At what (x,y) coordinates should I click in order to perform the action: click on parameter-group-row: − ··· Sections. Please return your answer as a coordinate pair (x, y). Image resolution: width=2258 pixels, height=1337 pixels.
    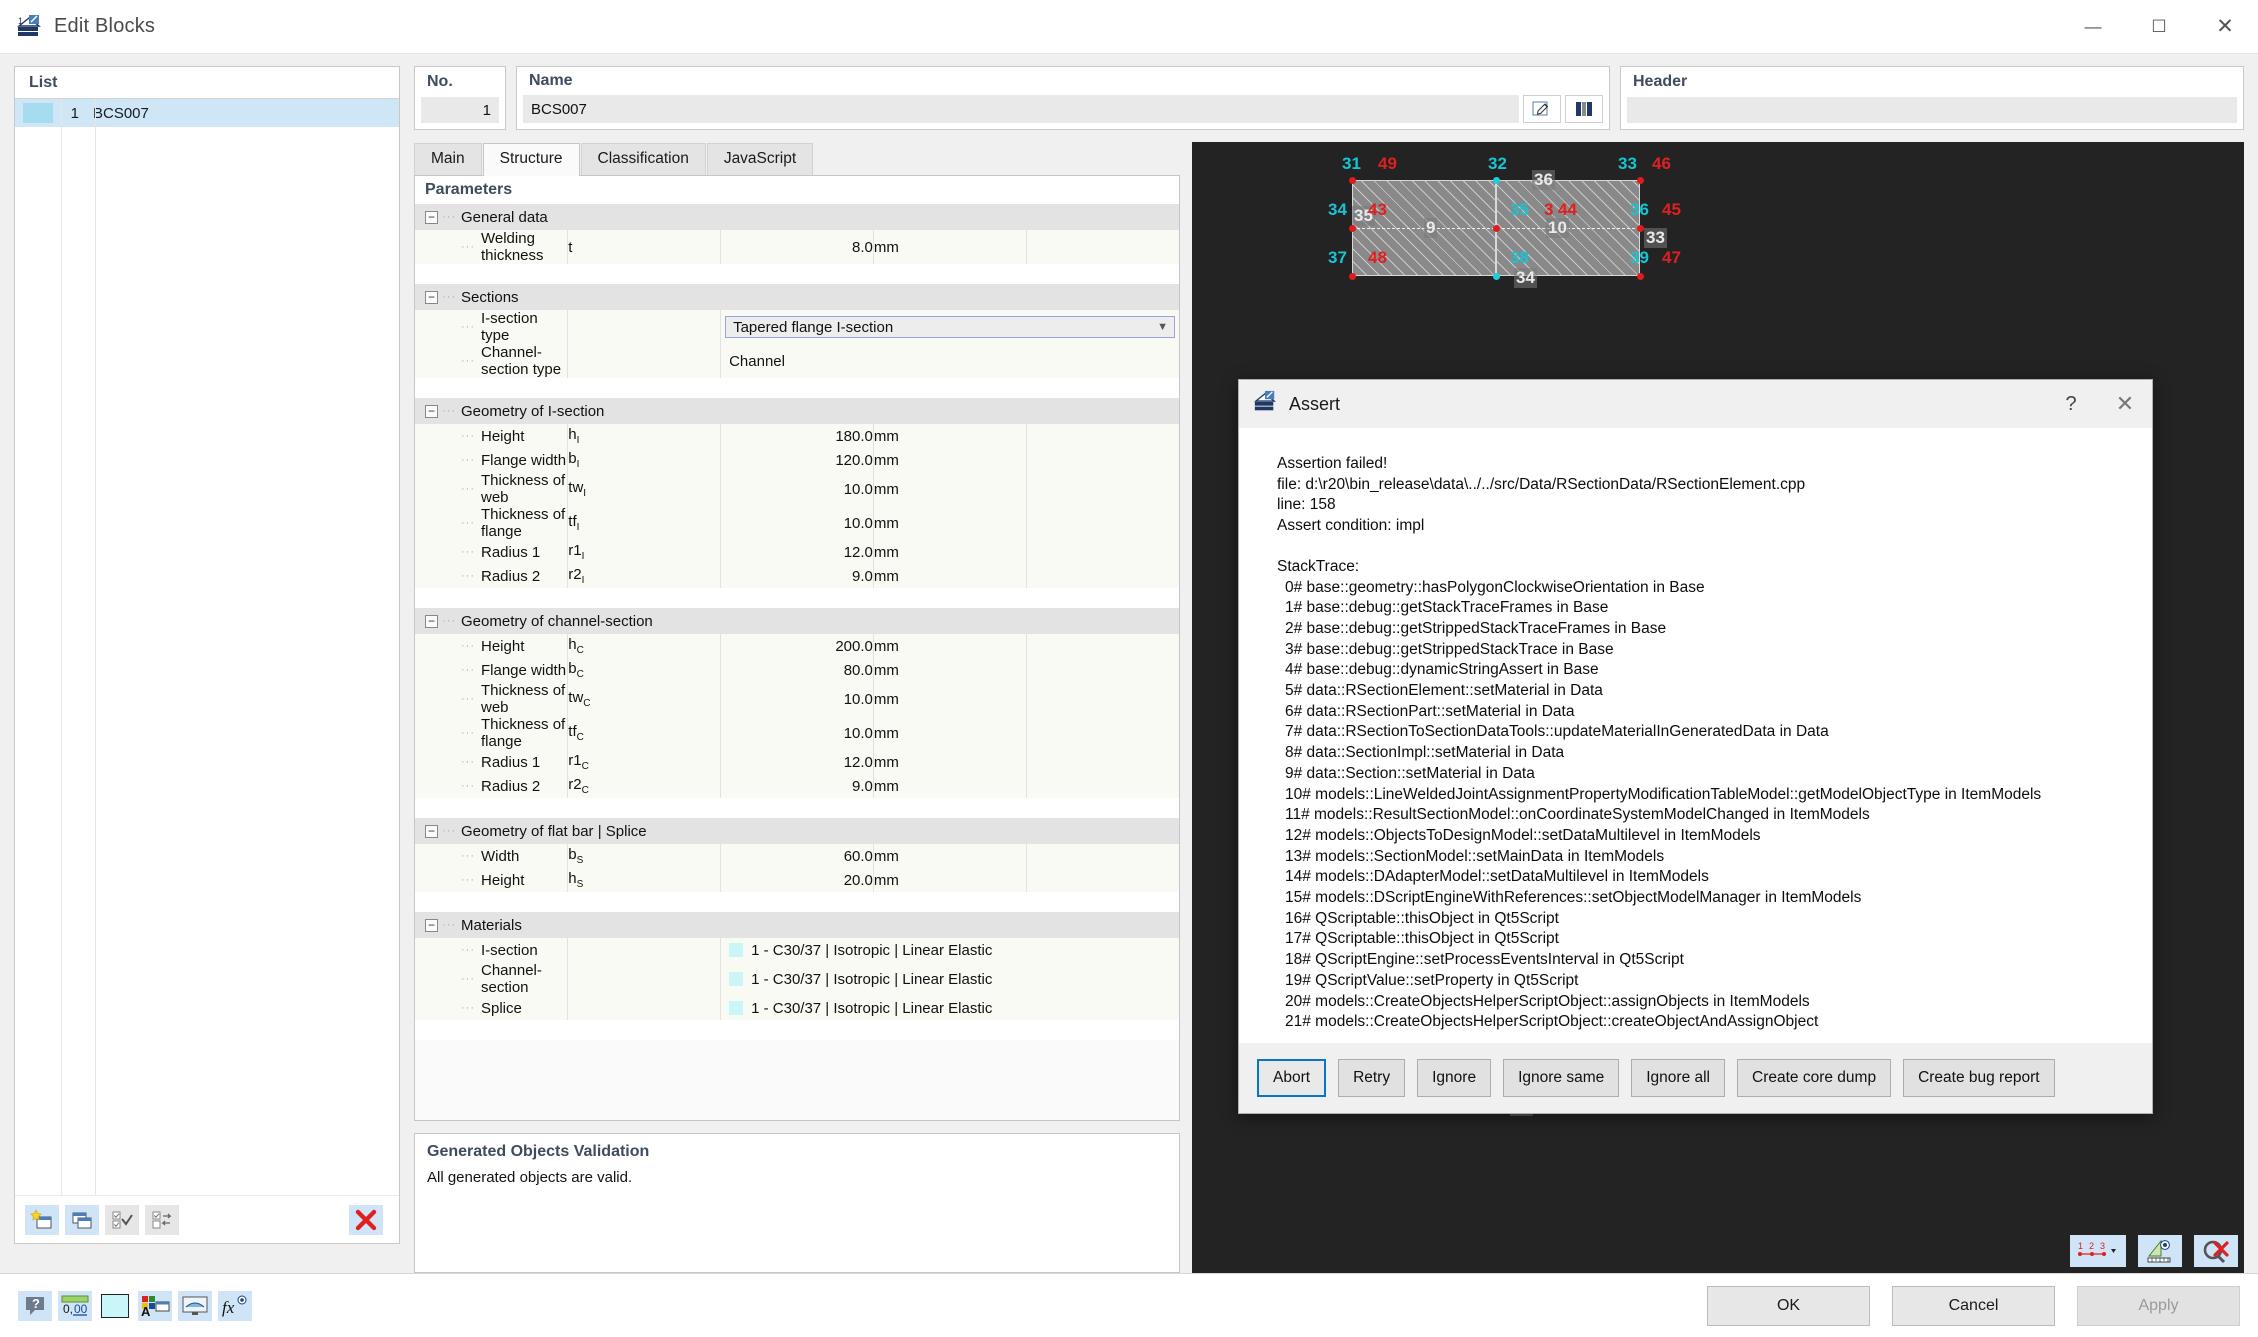
    Looking at the image, I should click on (797, 297).